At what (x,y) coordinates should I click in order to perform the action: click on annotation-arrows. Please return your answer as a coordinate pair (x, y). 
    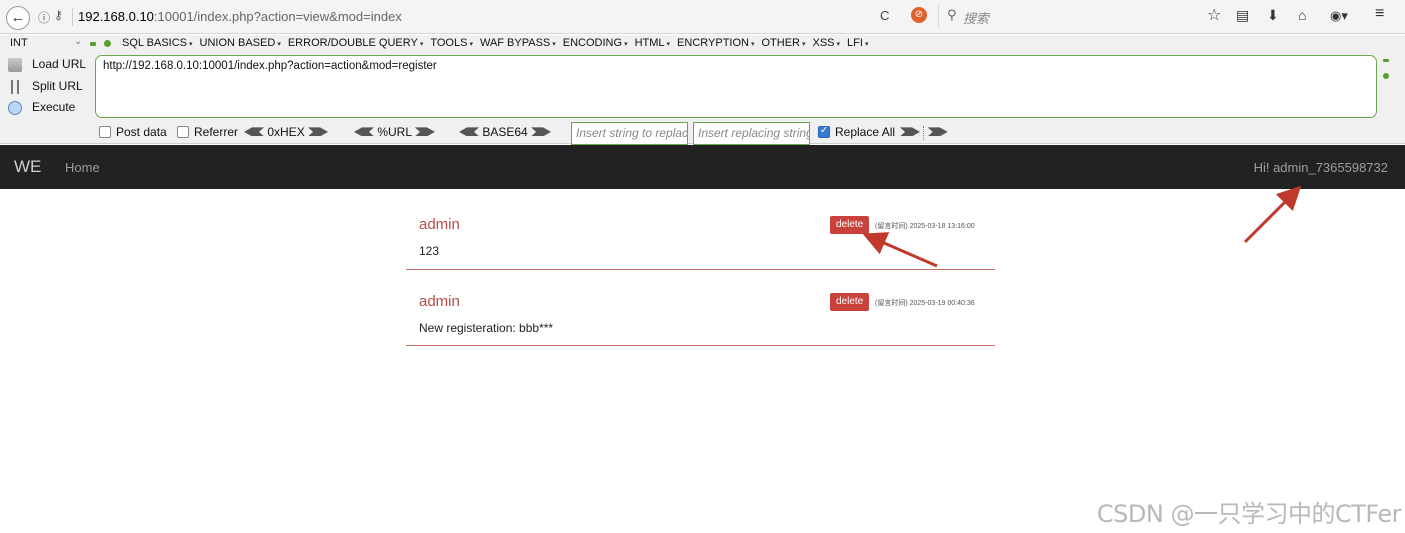
    Looking at the image, I should click on (1082, 226).